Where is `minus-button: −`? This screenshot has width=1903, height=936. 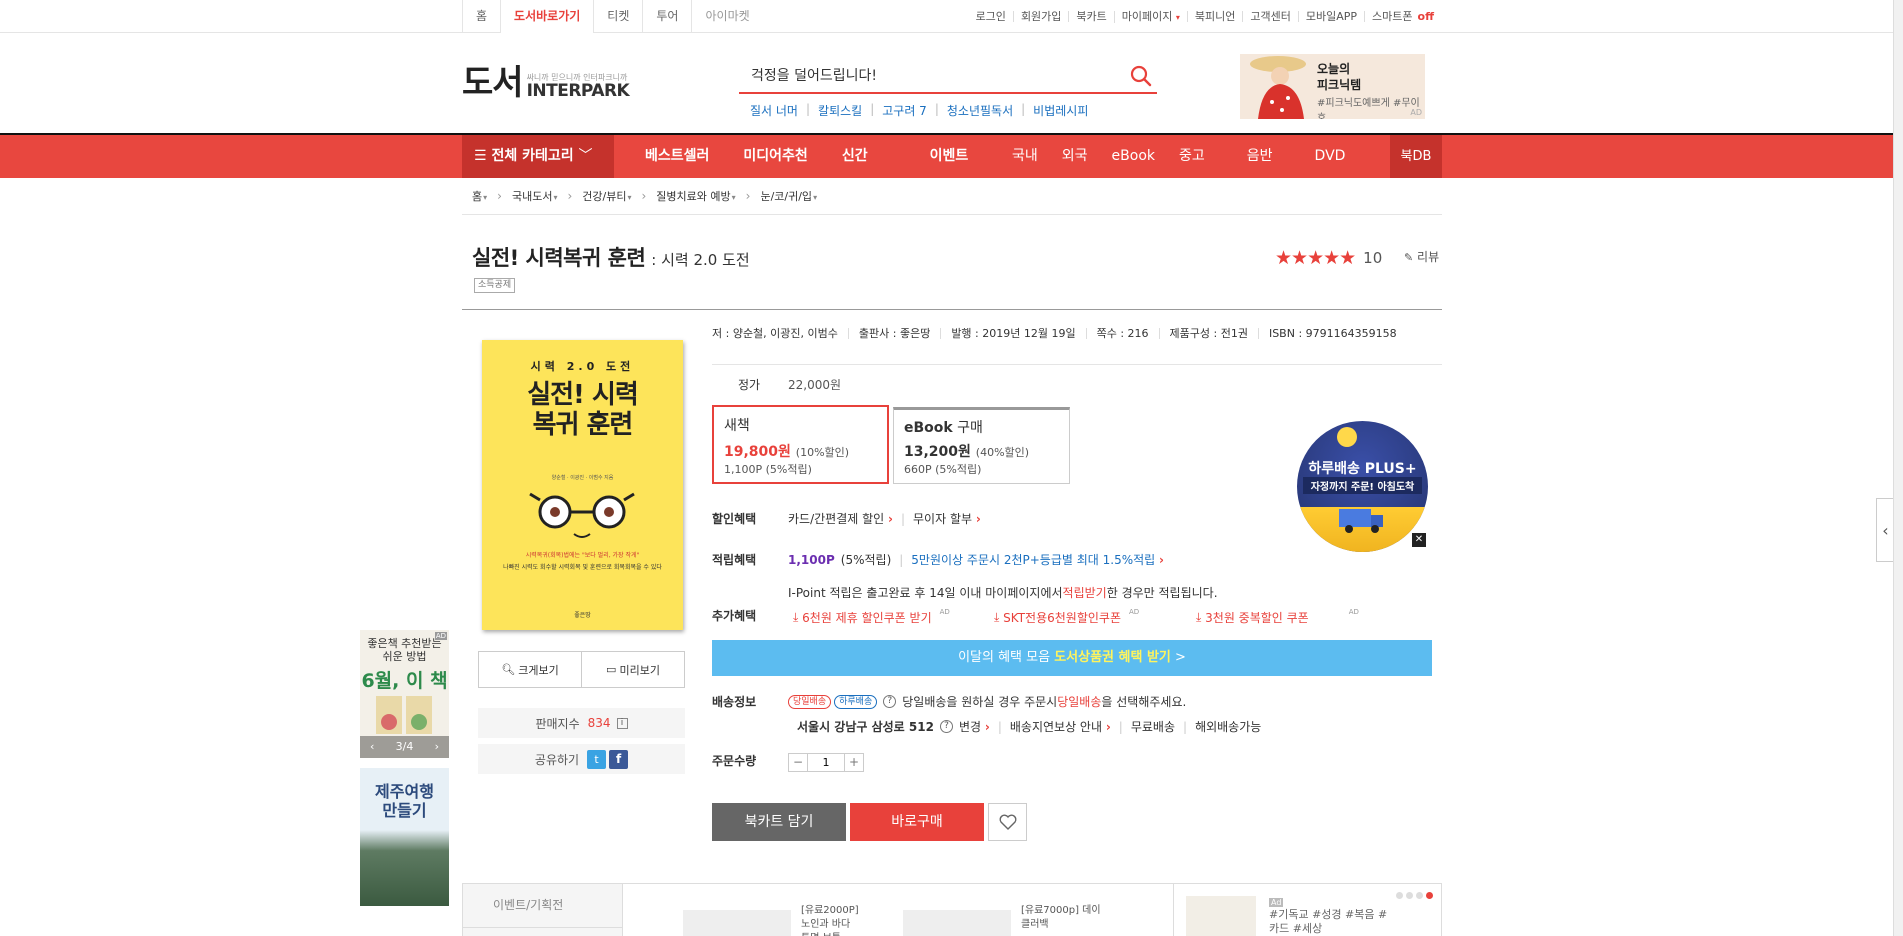 minus-button: − is located at coordinates (798, 762).